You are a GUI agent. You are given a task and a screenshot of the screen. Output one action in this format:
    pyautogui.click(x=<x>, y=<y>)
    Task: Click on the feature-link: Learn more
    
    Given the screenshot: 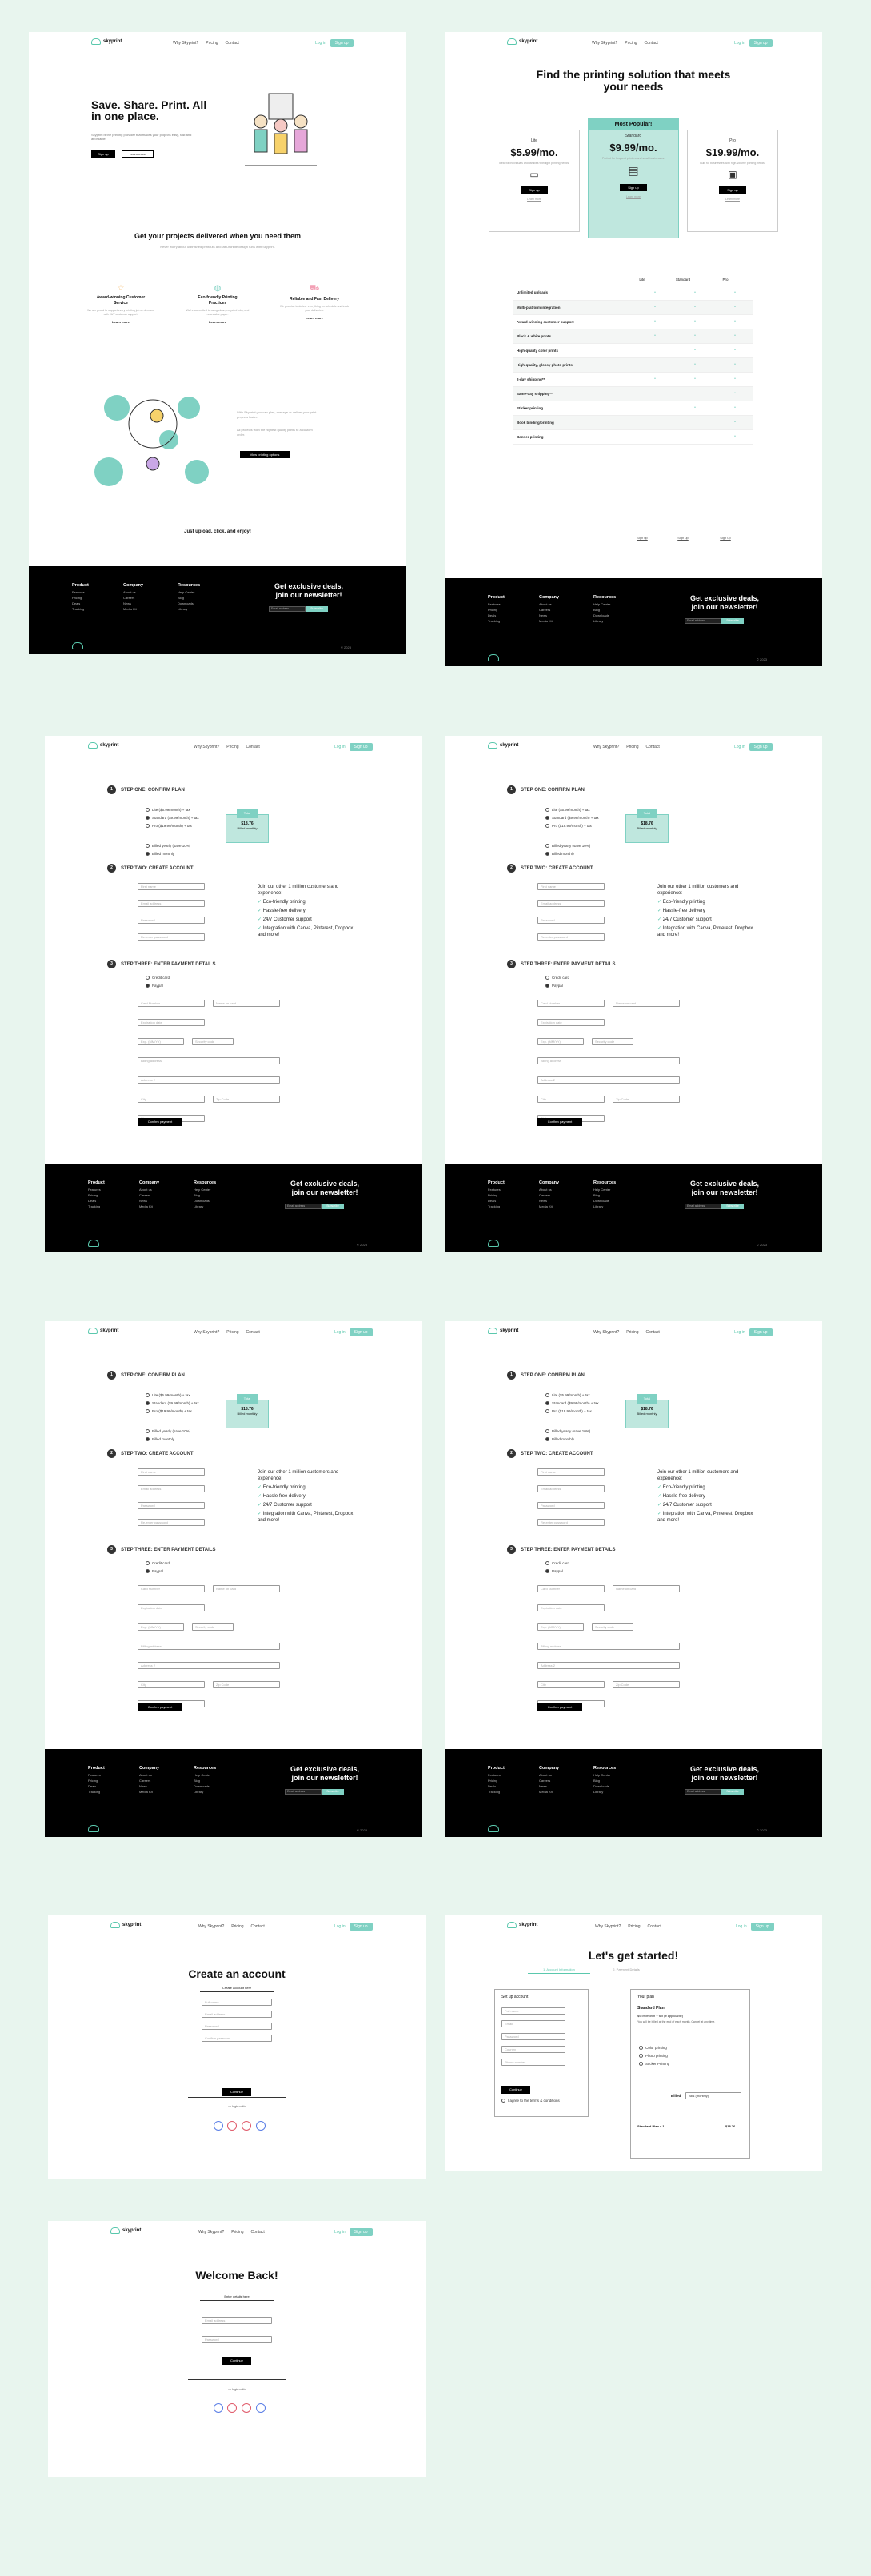 What is the action you would take?
    pyautogui.click(x=218, y=322)
    